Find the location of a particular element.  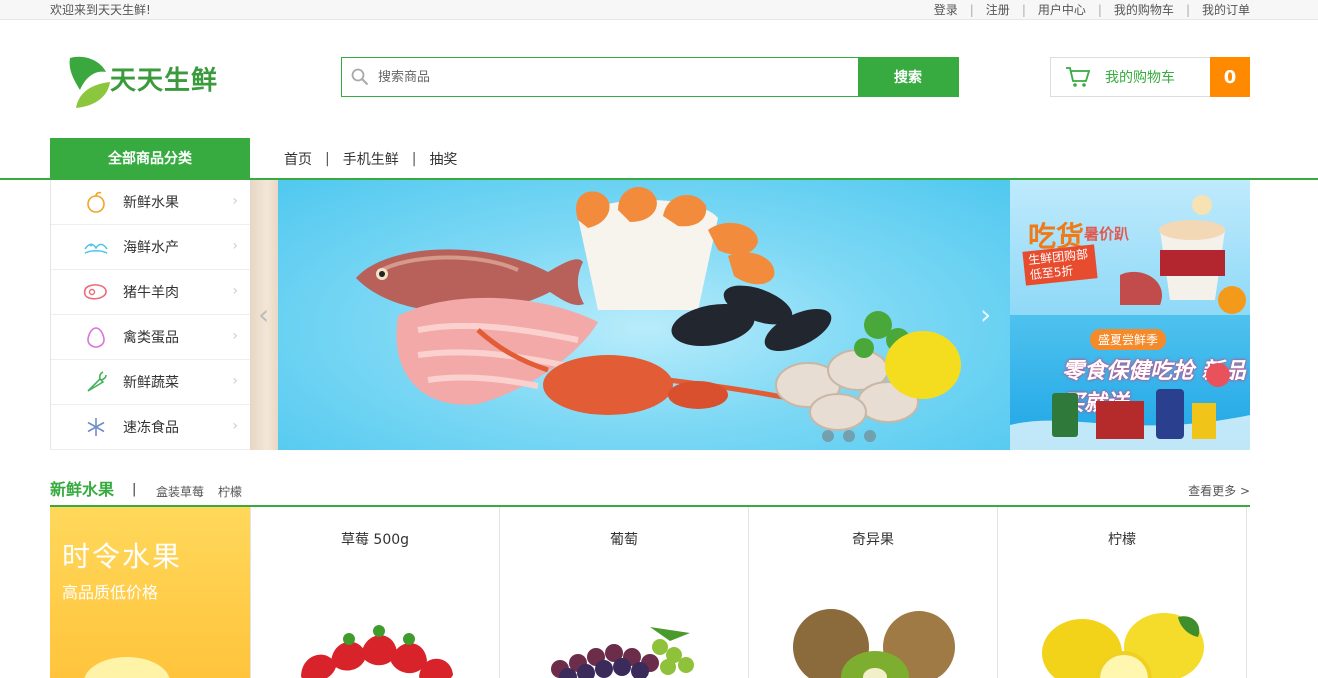

category-item-fruit: 新鲜水果 › is located at coordinates (150, 202).